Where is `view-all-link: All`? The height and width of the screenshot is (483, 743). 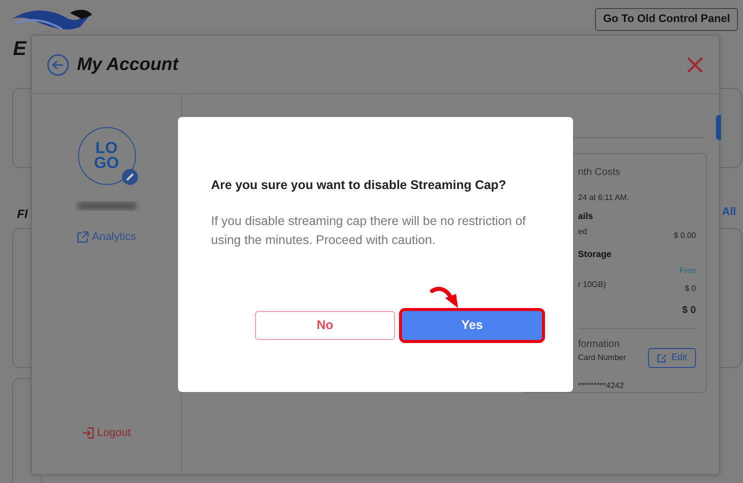 view-all-link: All is located at coordinates (729, 212).